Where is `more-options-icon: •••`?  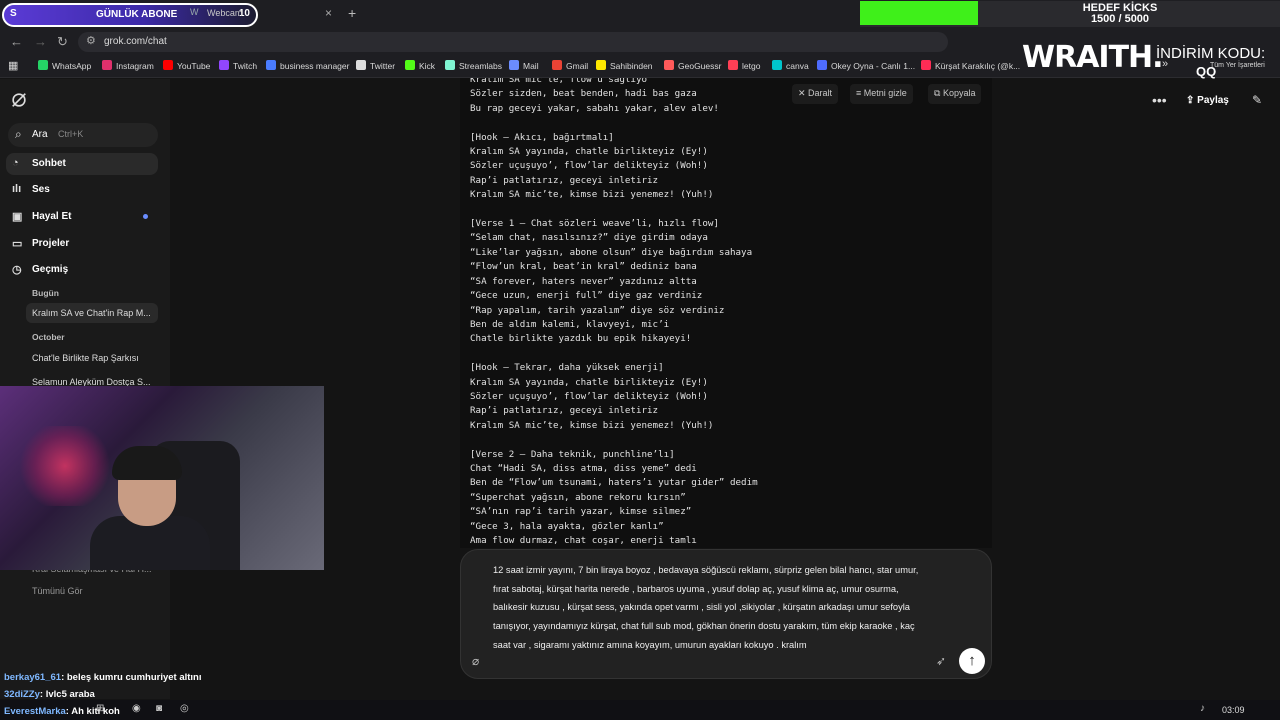
more-options-icon: ••• is located at coordinates (1159, 100).